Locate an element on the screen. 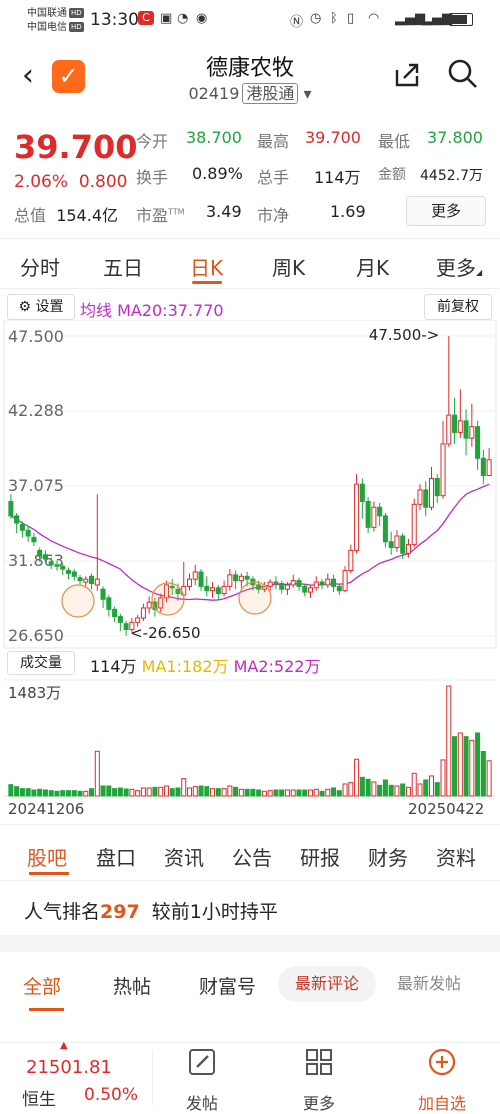  adjust-button: 前复权 is located at coordinates (458, 307).